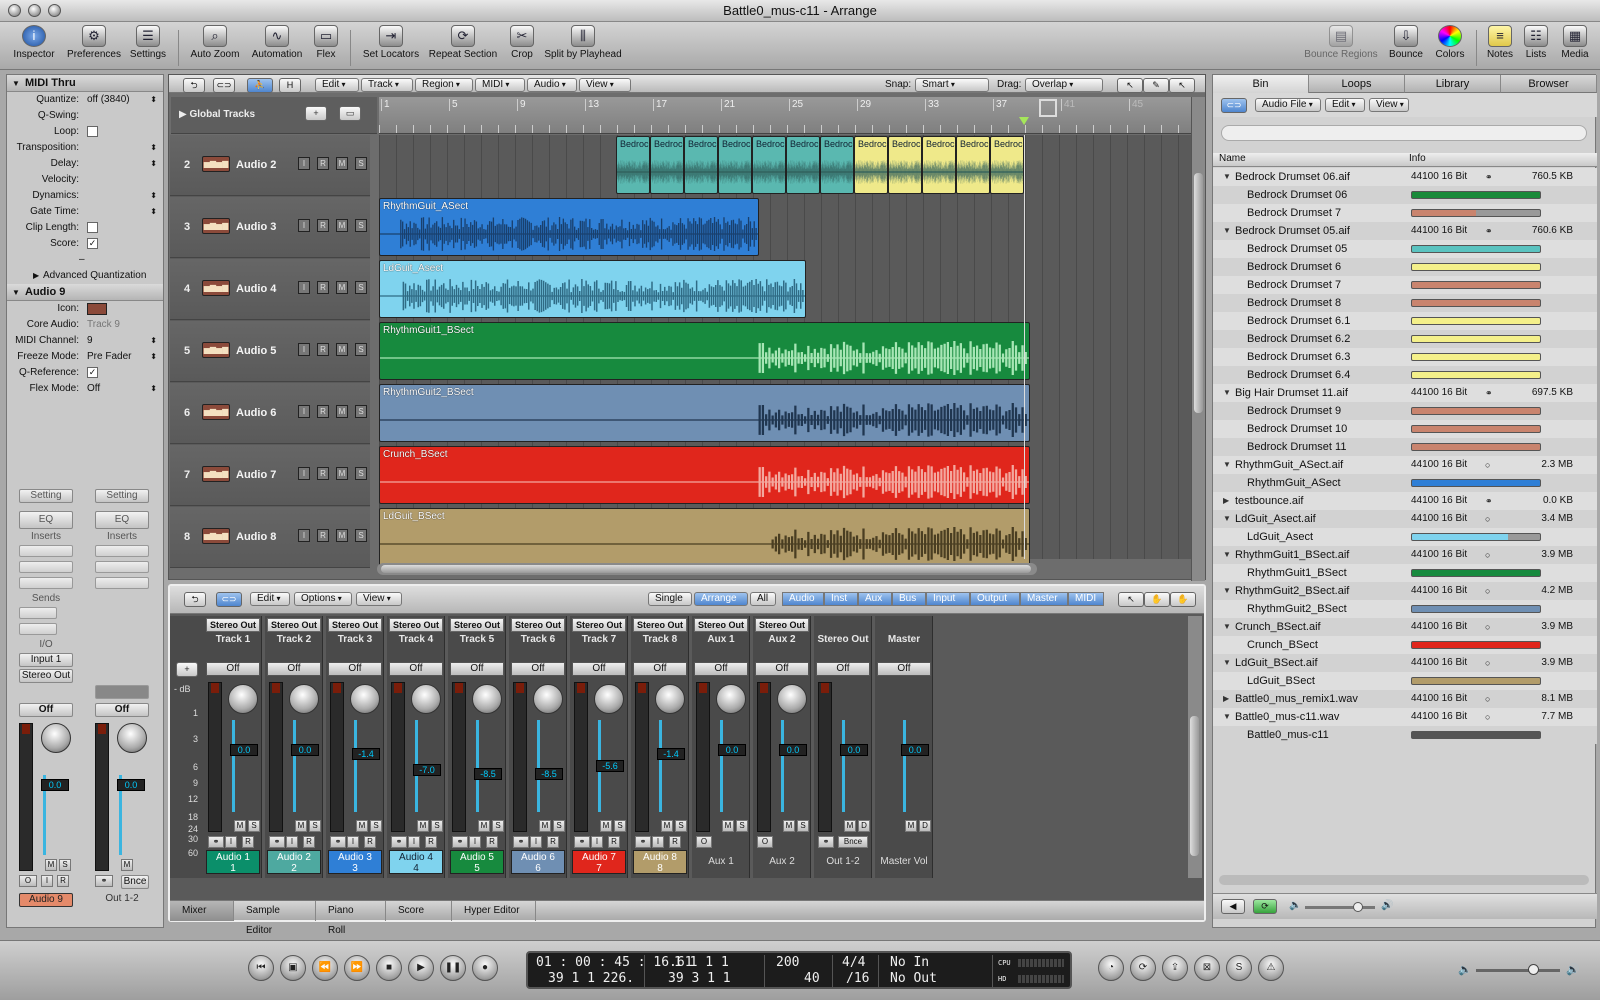 The width and height of the screenshot is (1600, 1000). Describe the element at coordinates (92, 227) in the screenshot. I see `checkbox` at that location.